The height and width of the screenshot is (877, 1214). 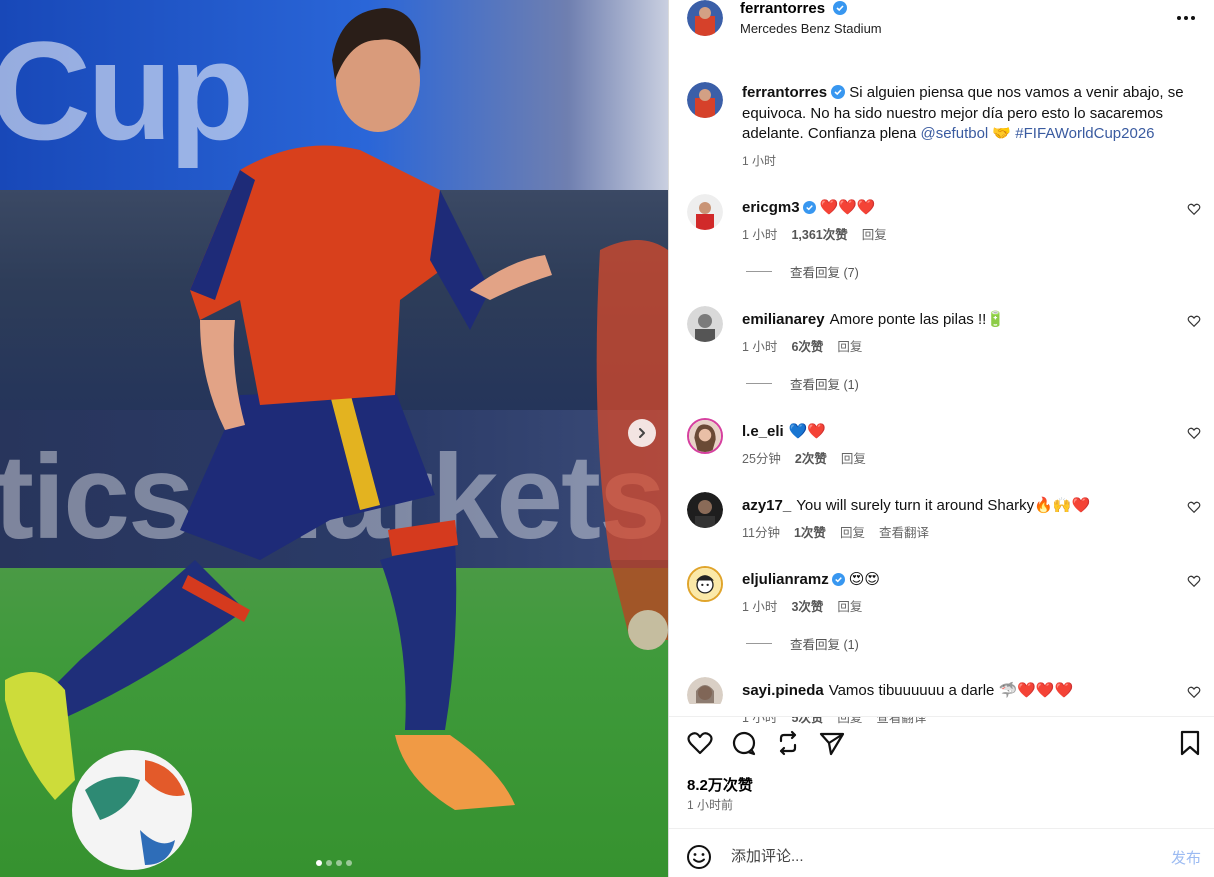 What do you see at coordinates (832, 743) in the screenshot?
I see `share-icon` at bounding box center [832, 743].